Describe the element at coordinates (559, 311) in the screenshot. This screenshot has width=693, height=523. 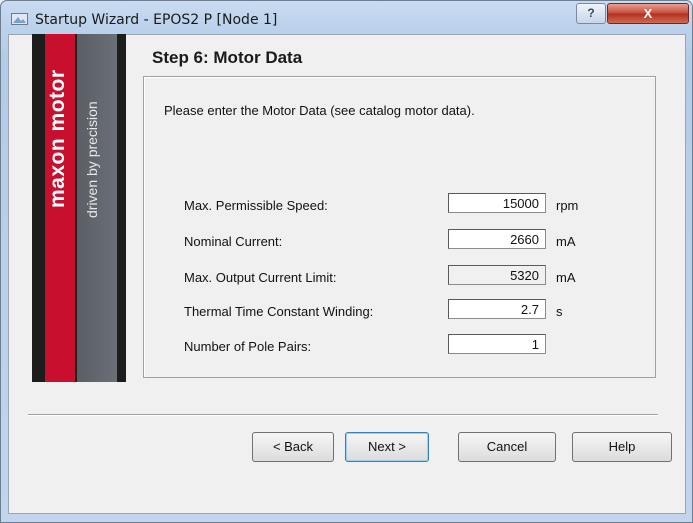
I see `thermal-time-constant-unit: s` at that location.